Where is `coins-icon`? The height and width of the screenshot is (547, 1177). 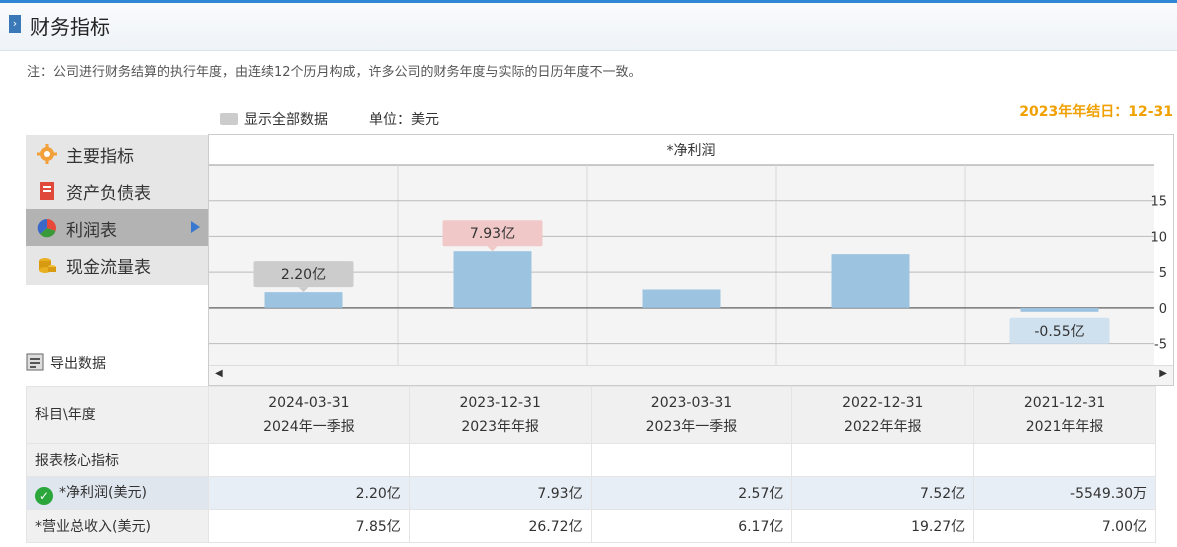
coins-icon is located at coordinates (47, 265).